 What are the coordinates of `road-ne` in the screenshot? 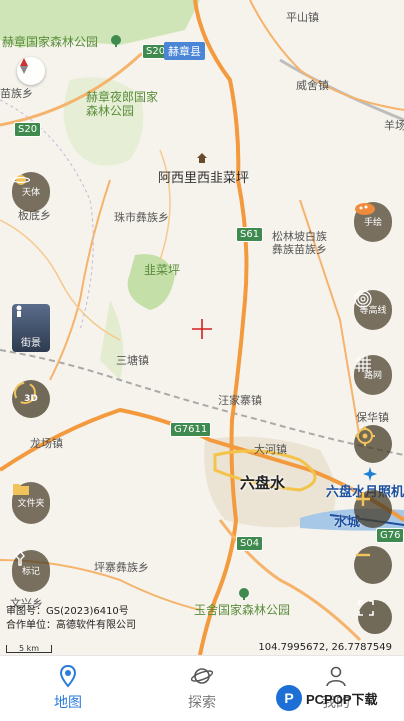 It's located at (326, 55).